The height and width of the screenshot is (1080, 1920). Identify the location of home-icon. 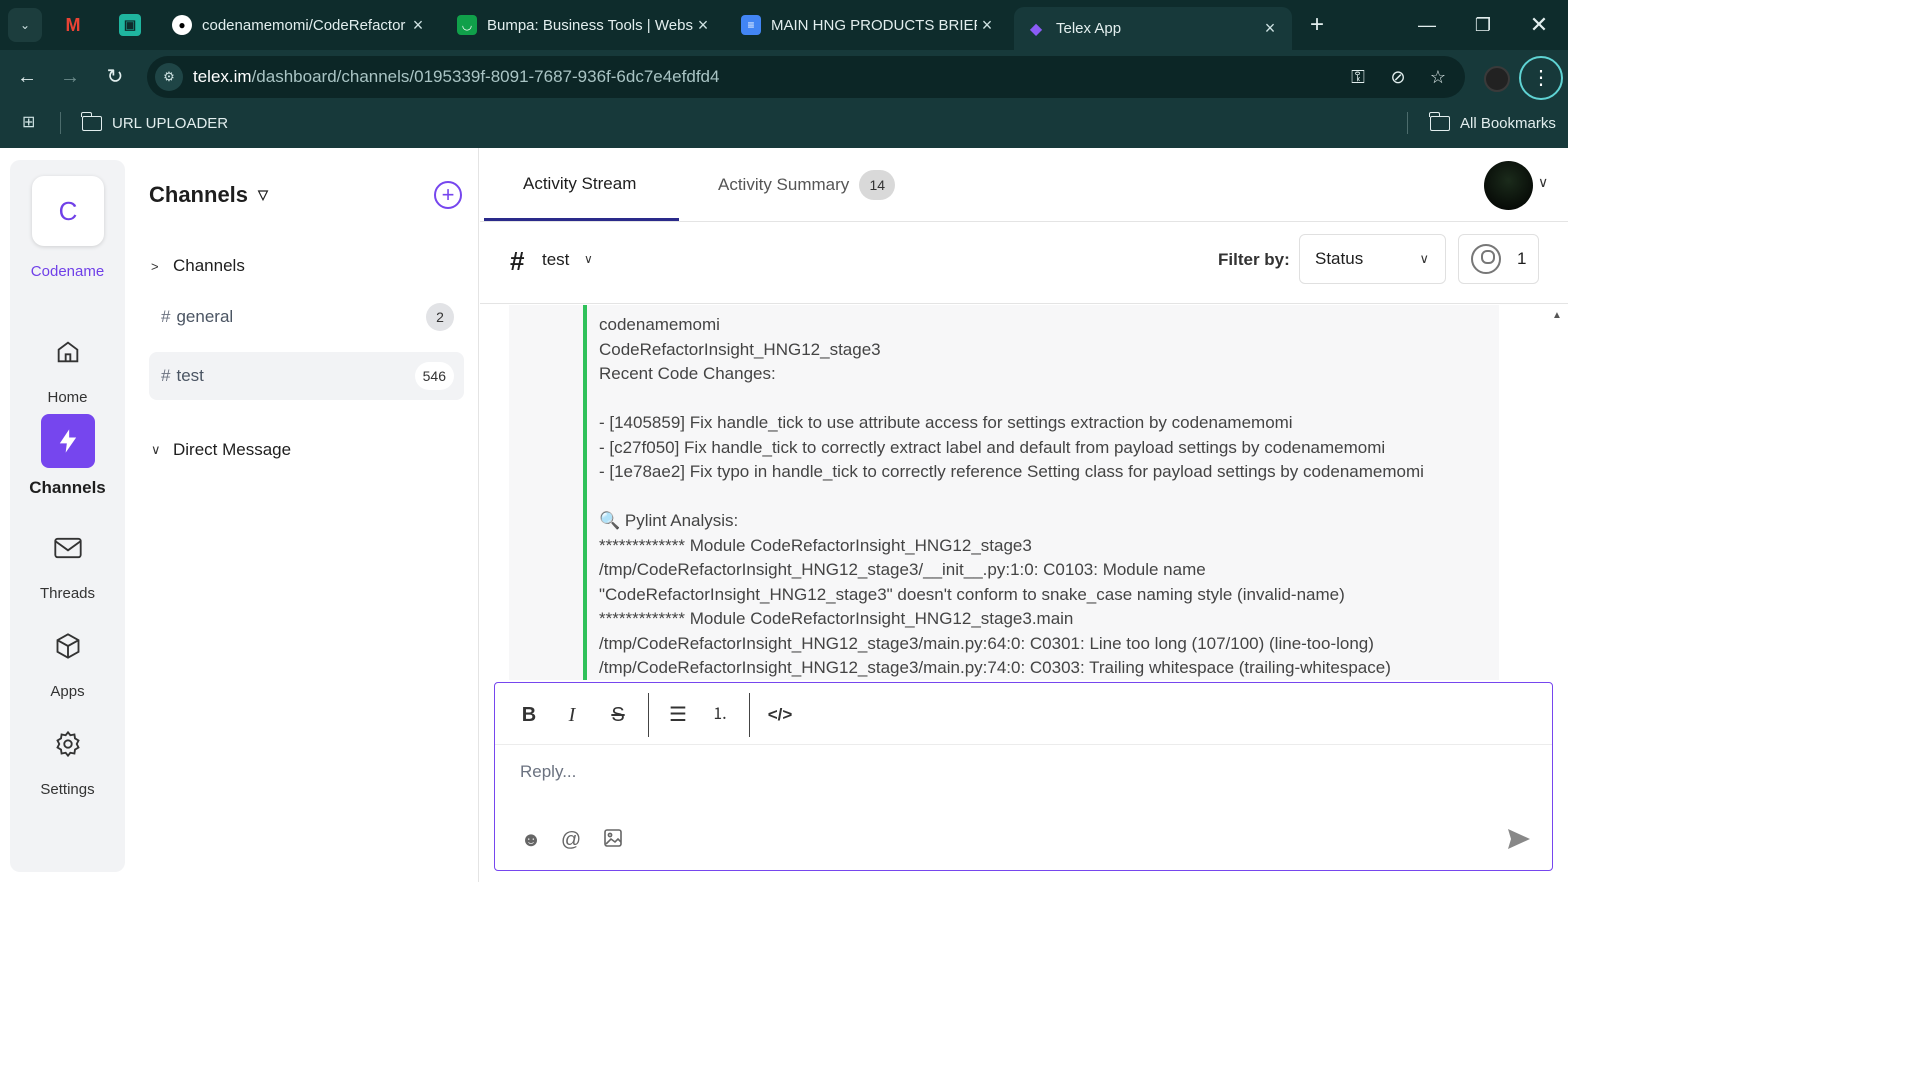
(68, 352).